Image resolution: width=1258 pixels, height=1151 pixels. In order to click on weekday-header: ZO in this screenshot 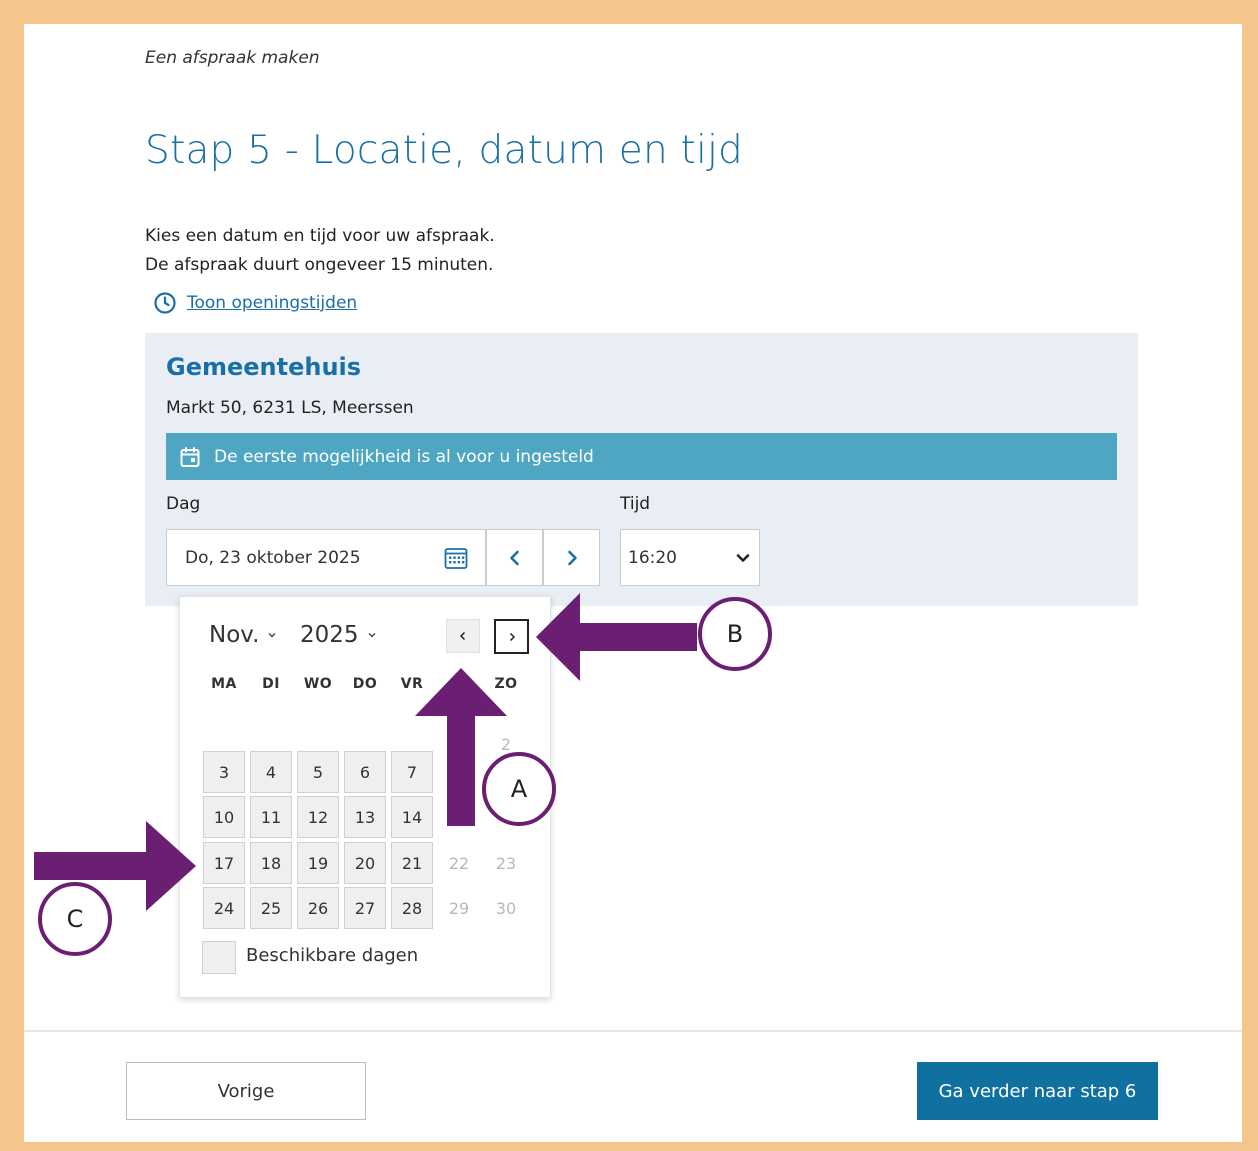, I will do `click(506, 684)`.